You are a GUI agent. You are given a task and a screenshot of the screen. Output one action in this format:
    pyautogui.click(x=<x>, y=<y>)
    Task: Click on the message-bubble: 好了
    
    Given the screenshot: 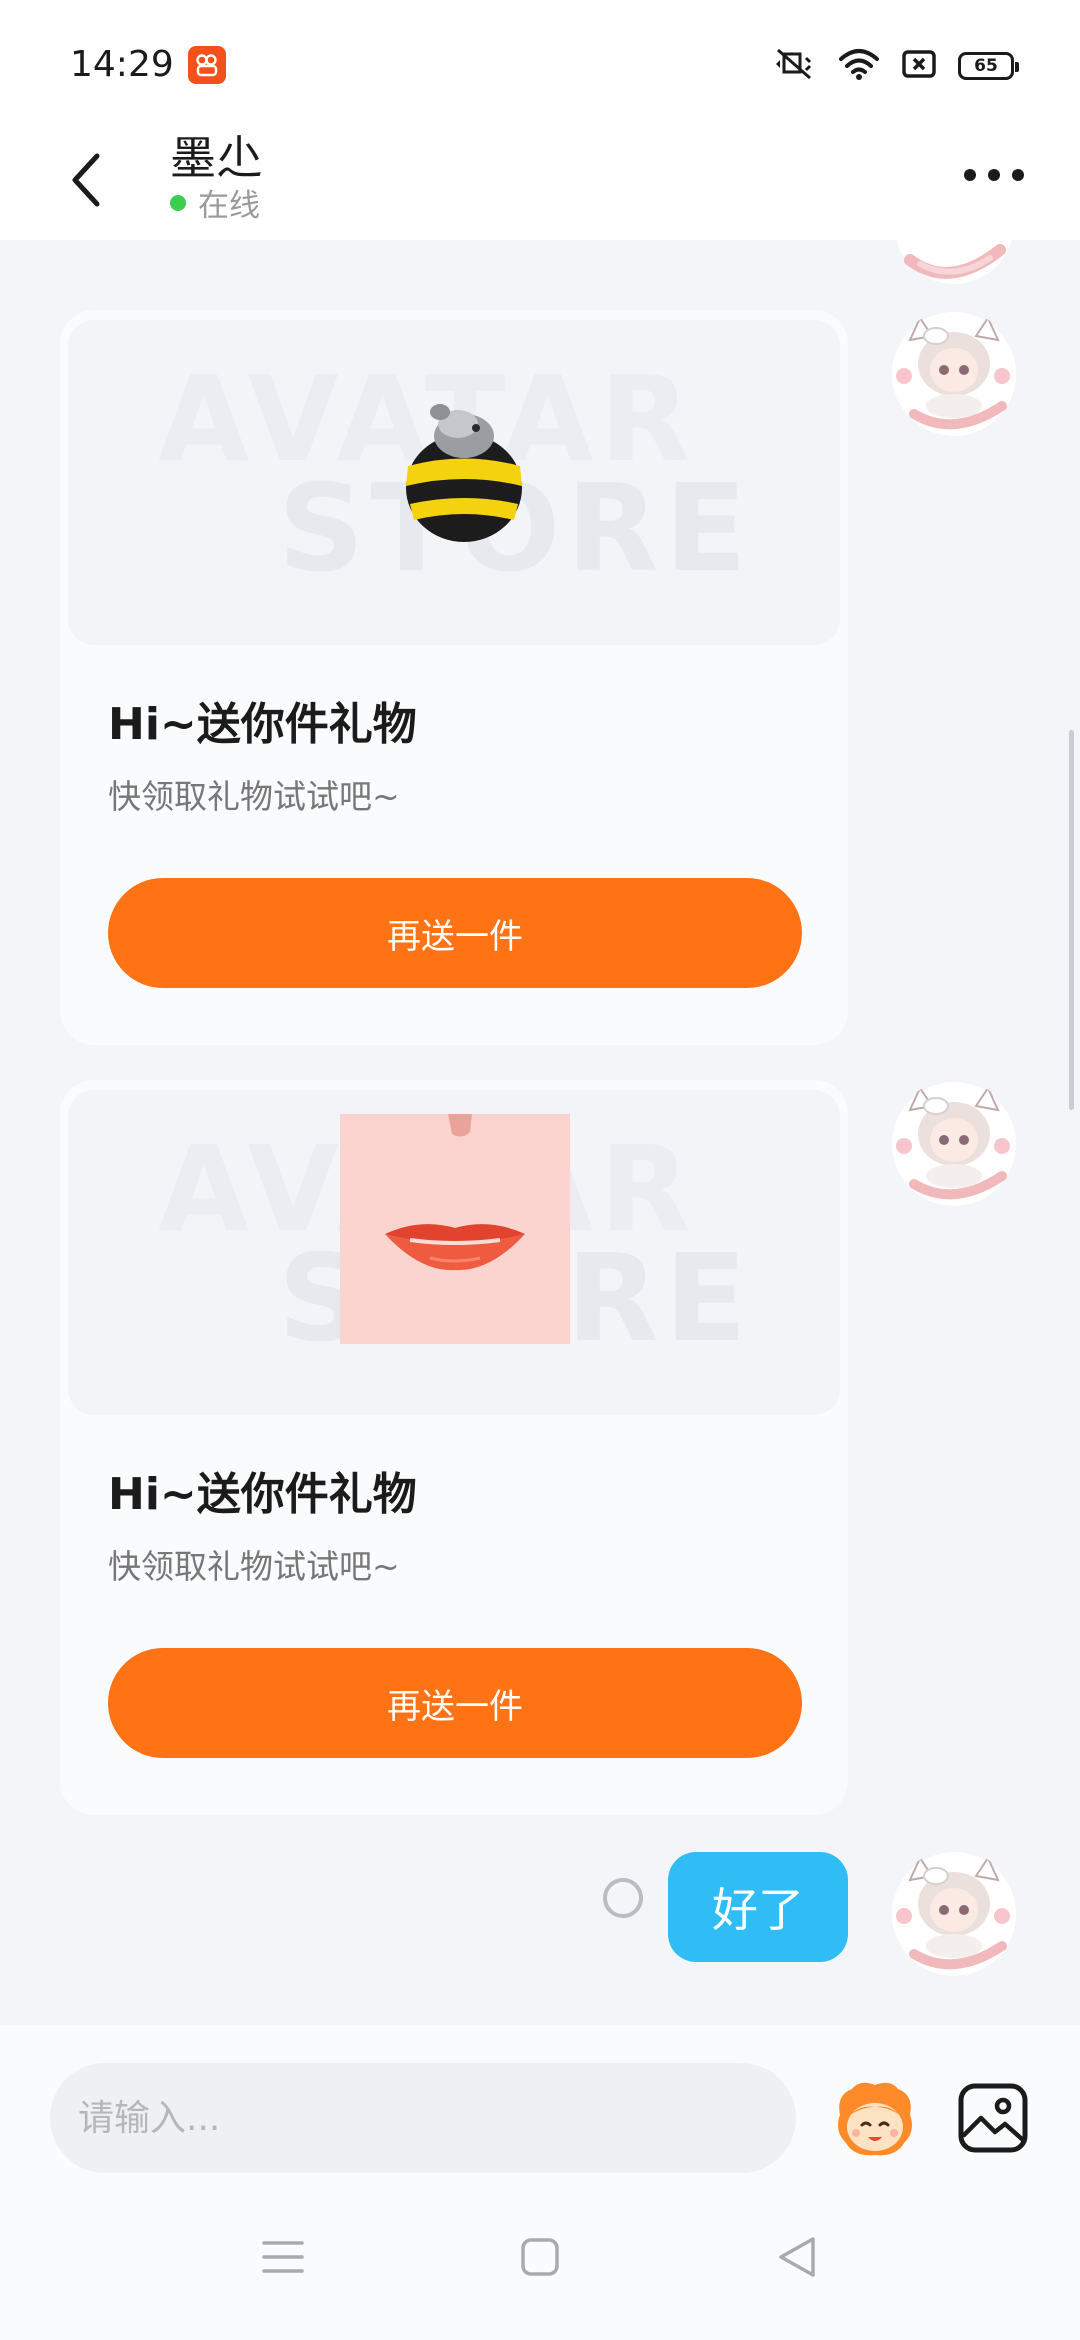 What is the action you would take?
    pyautogui.click(x=758, y=1907)
    